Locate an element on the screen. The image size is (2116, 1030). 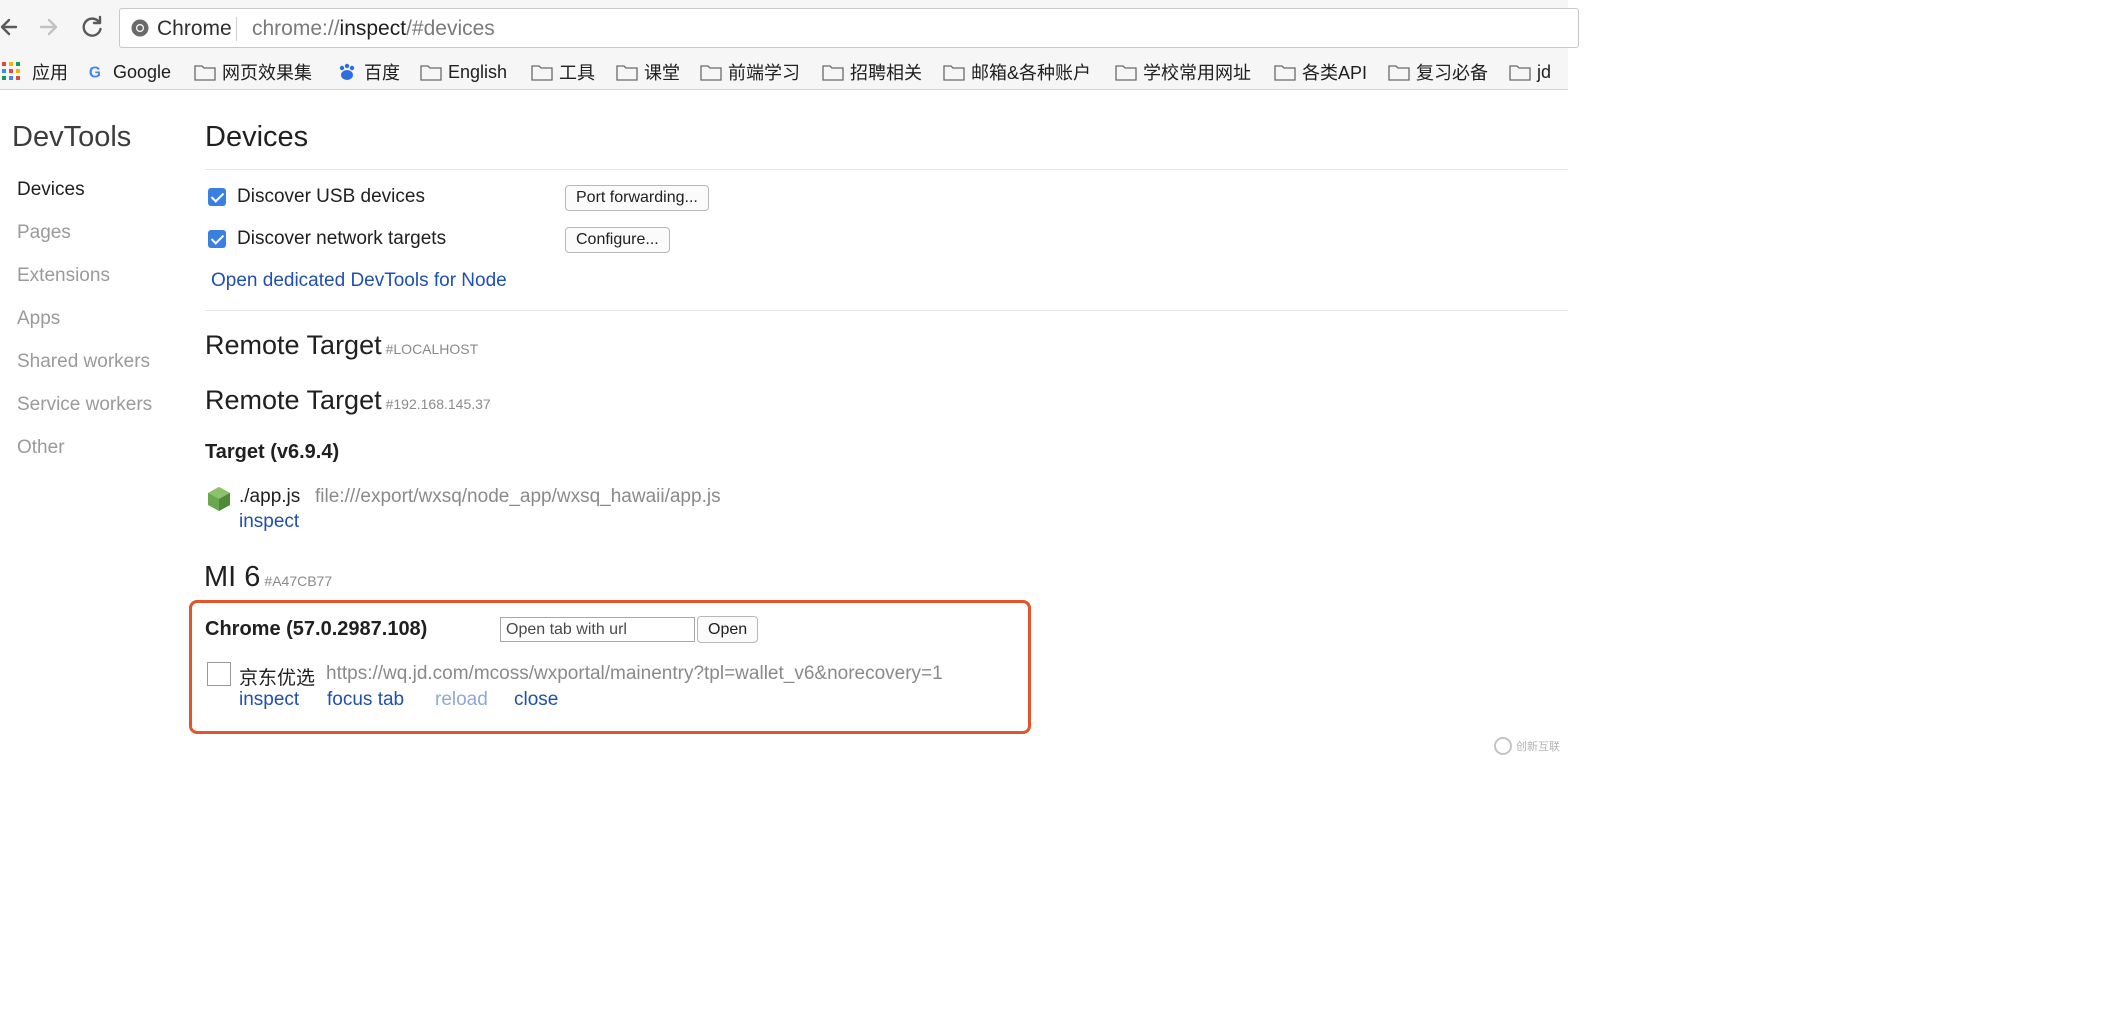
app-inspect-link: inspect is located at coordinates (269, 522).